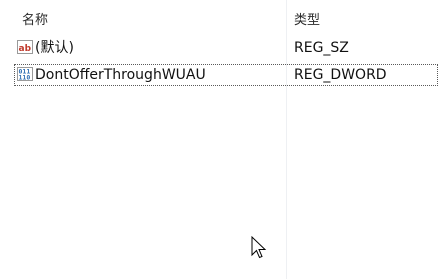 Image resolution: width=444 pixels, height=279 pixels. I want to click on value-type: REG_DWORD, so click(340, 75).